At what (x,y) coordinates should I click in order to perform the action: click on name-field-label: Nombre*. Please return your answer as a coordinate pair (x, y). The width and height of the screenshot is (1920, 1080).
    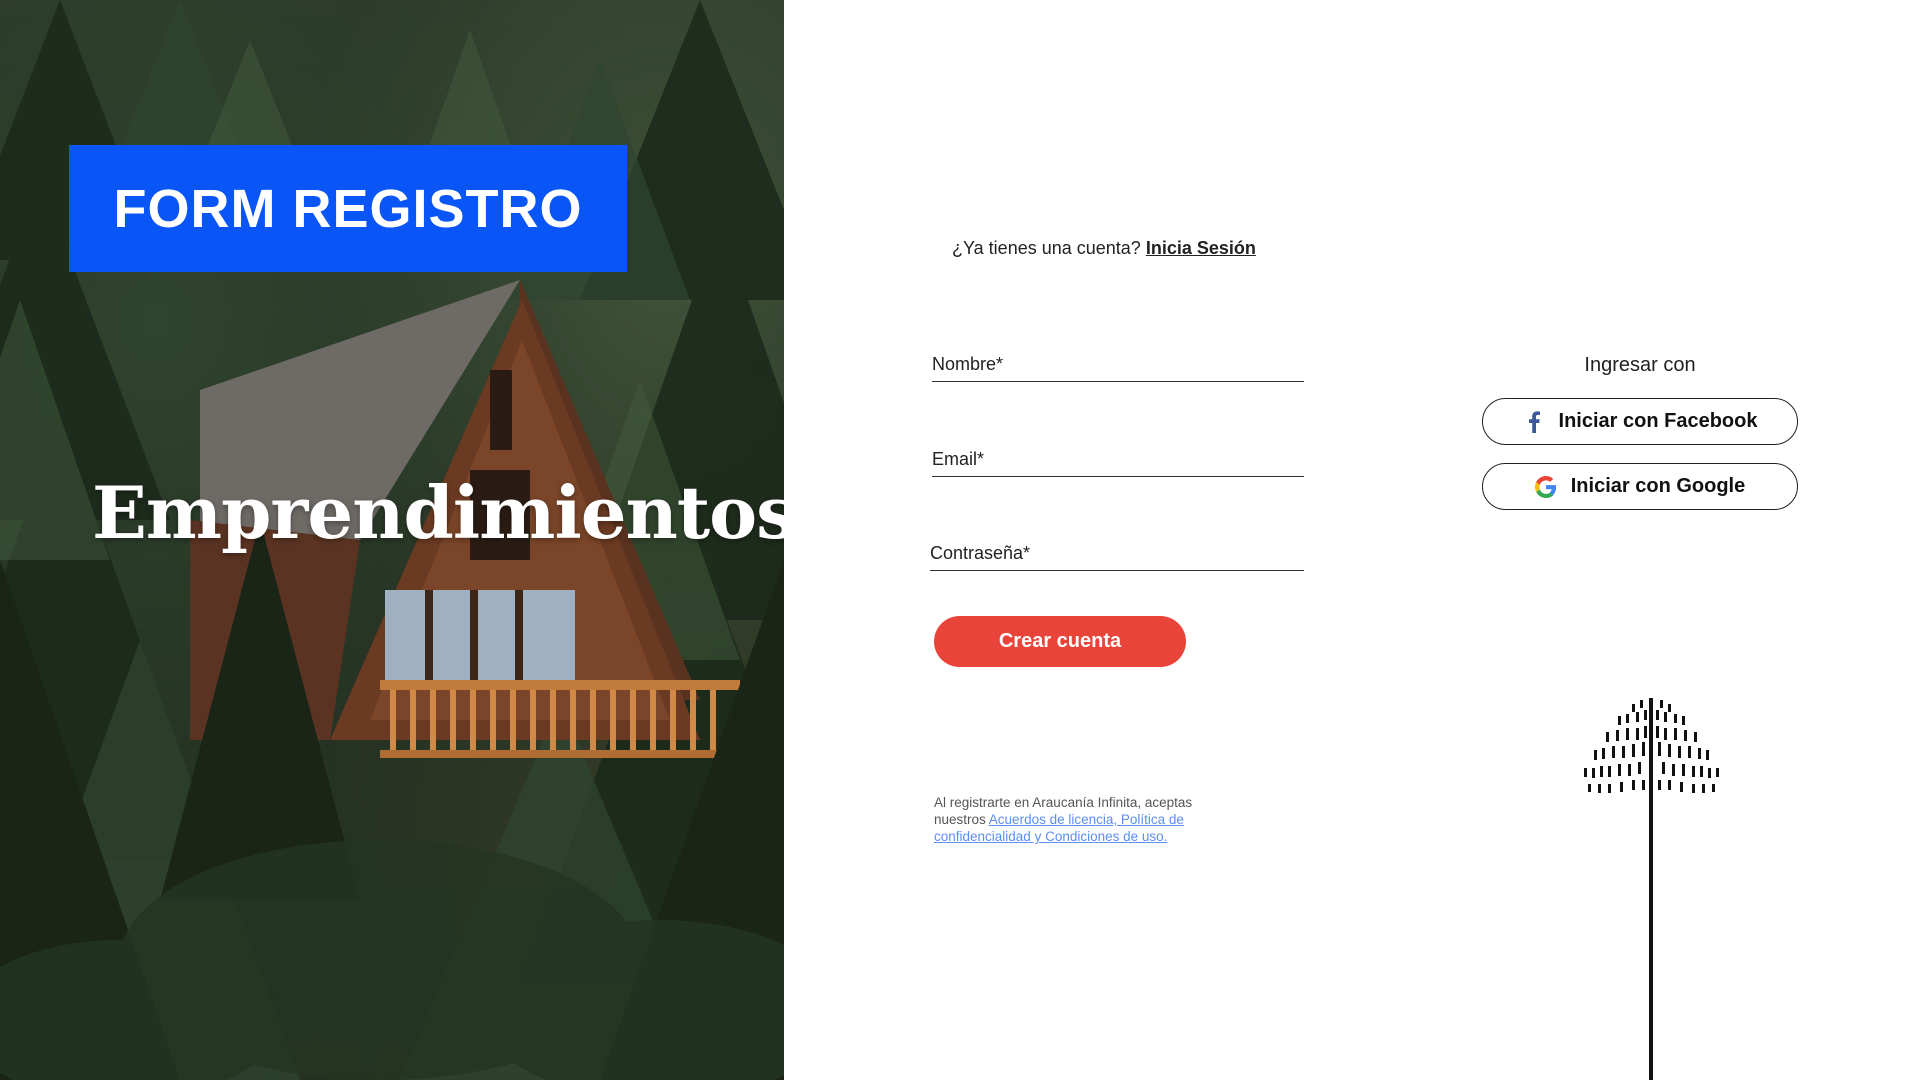
    Looking at the image, I should click on (968, 364).